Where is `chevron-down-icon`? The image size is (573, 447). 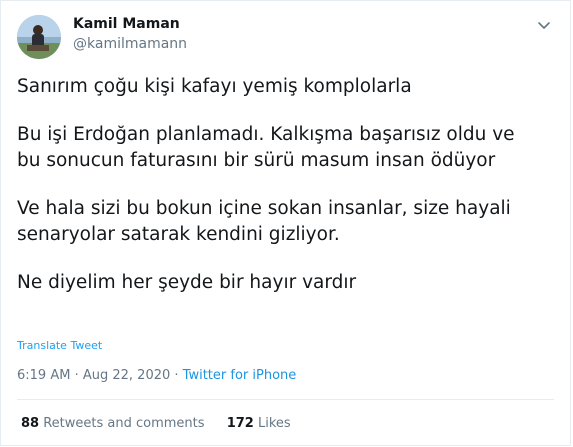
chevron-down-icon is located at coordinates (544, 25).